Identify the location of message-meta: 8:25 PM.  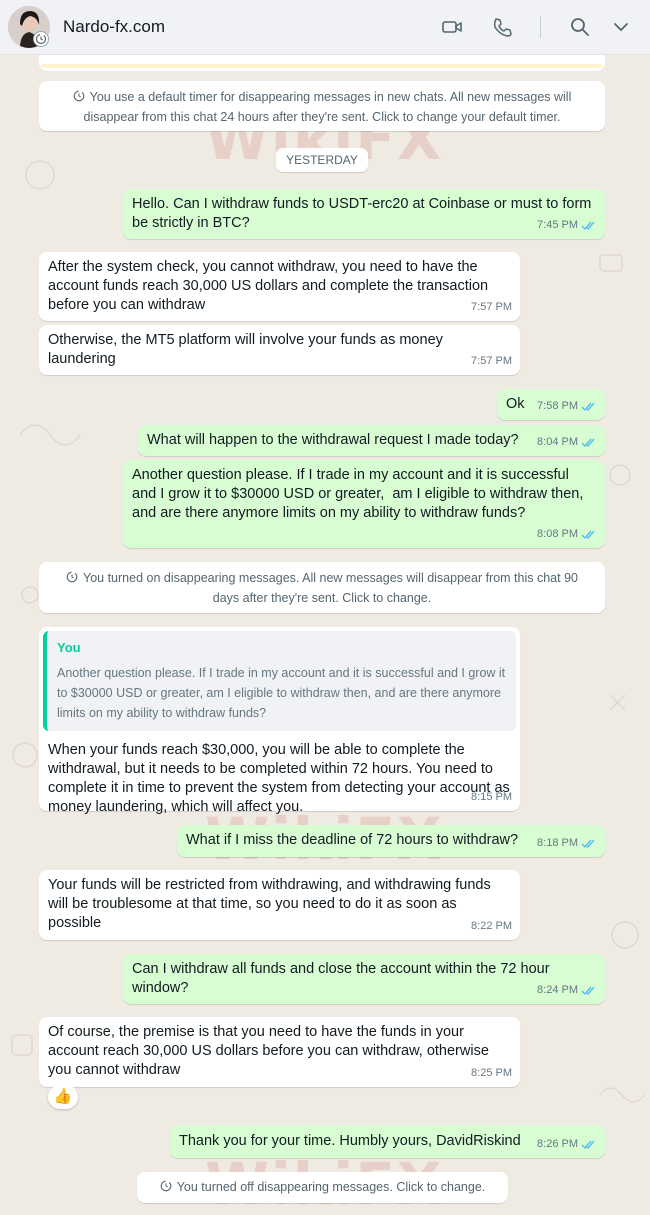
(491, 1073).